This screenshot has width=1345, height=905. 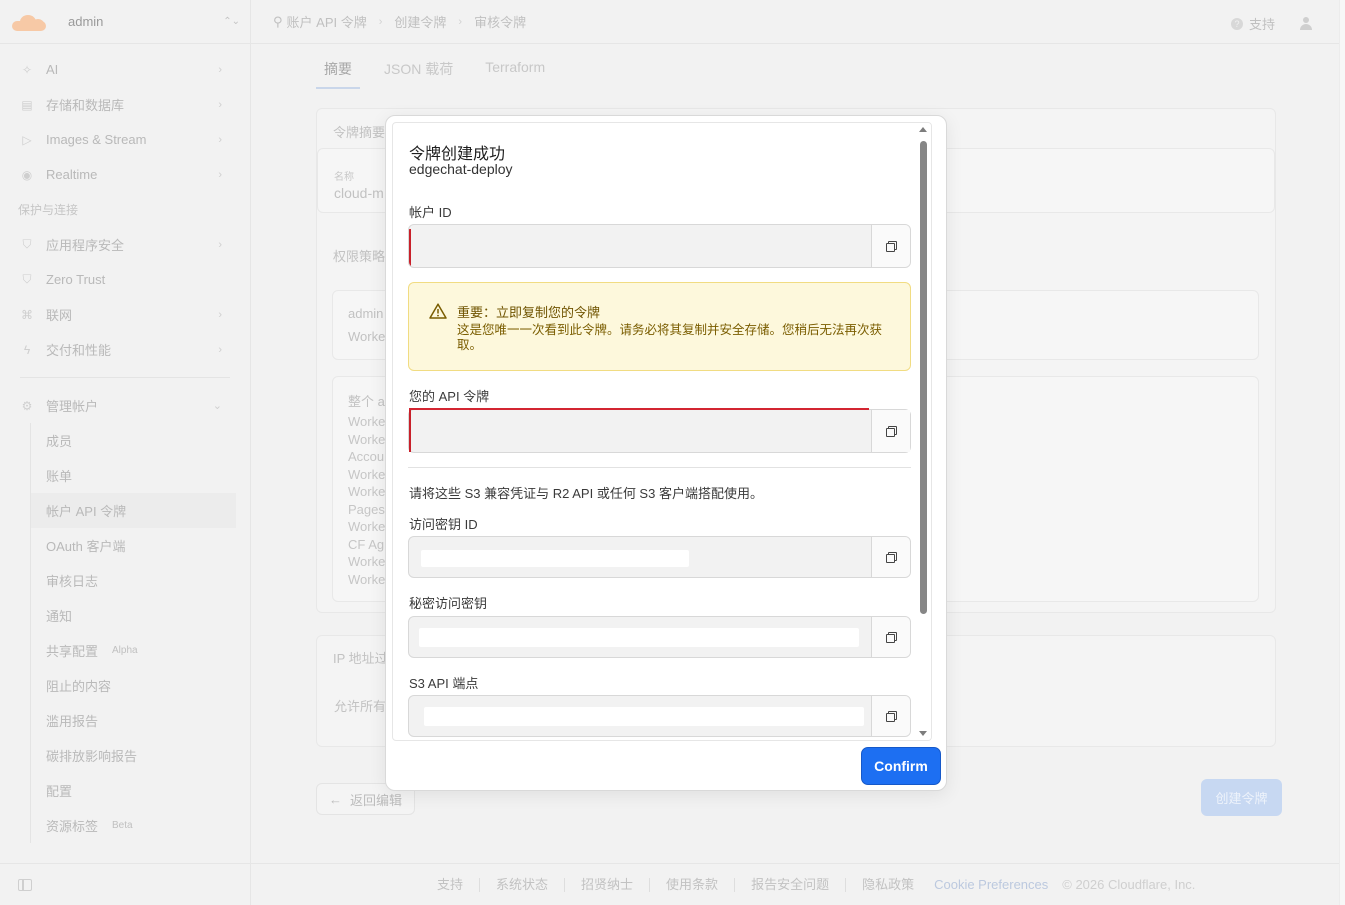 What do you see at coordinates (125, 405) in the screenshot?
I see `sidebar-item-manage-account: ⚙ 管理帐户 ⌄` at bounding box center [125, 405].